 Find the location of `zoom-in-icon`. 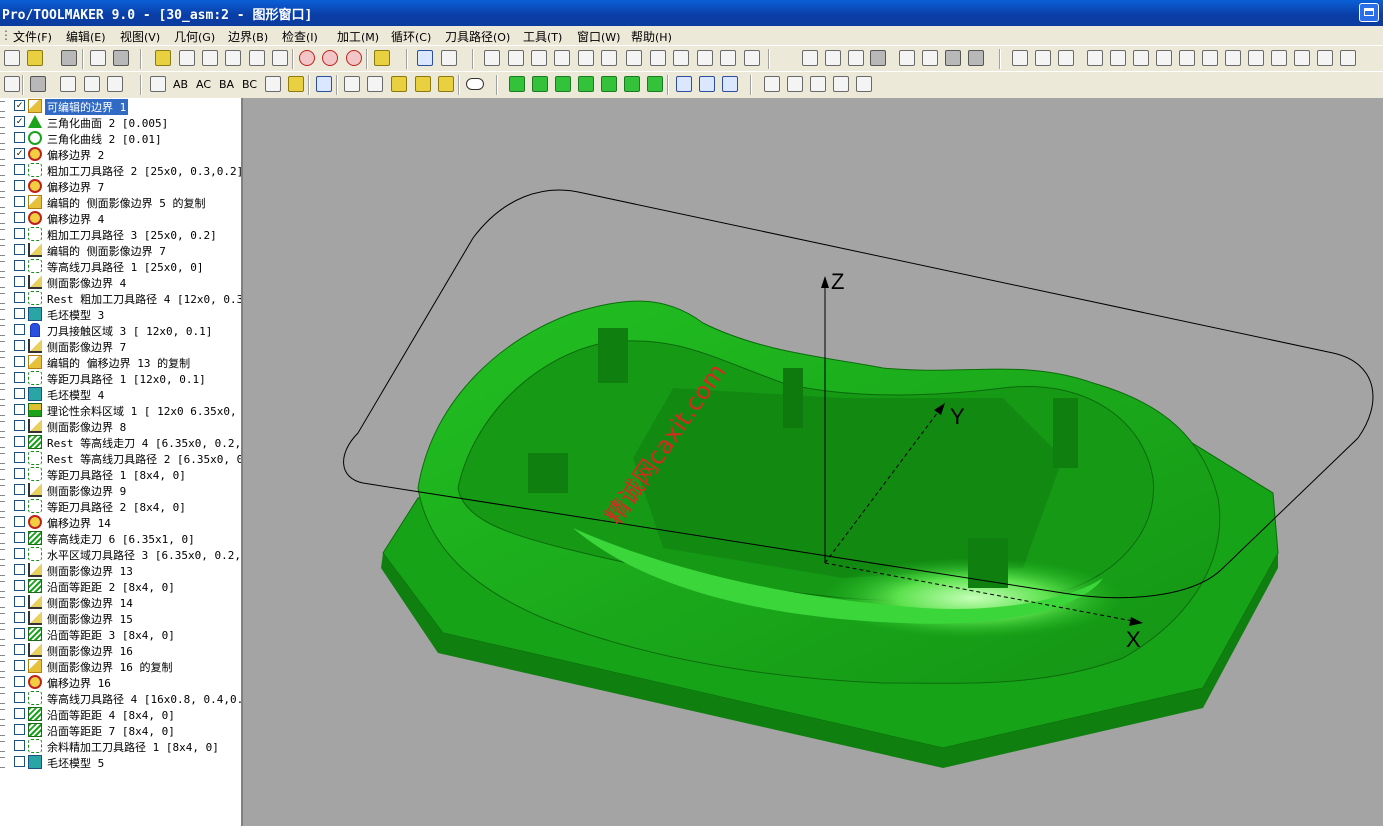

zoom-in-icon is located at coordinates (730, 84).